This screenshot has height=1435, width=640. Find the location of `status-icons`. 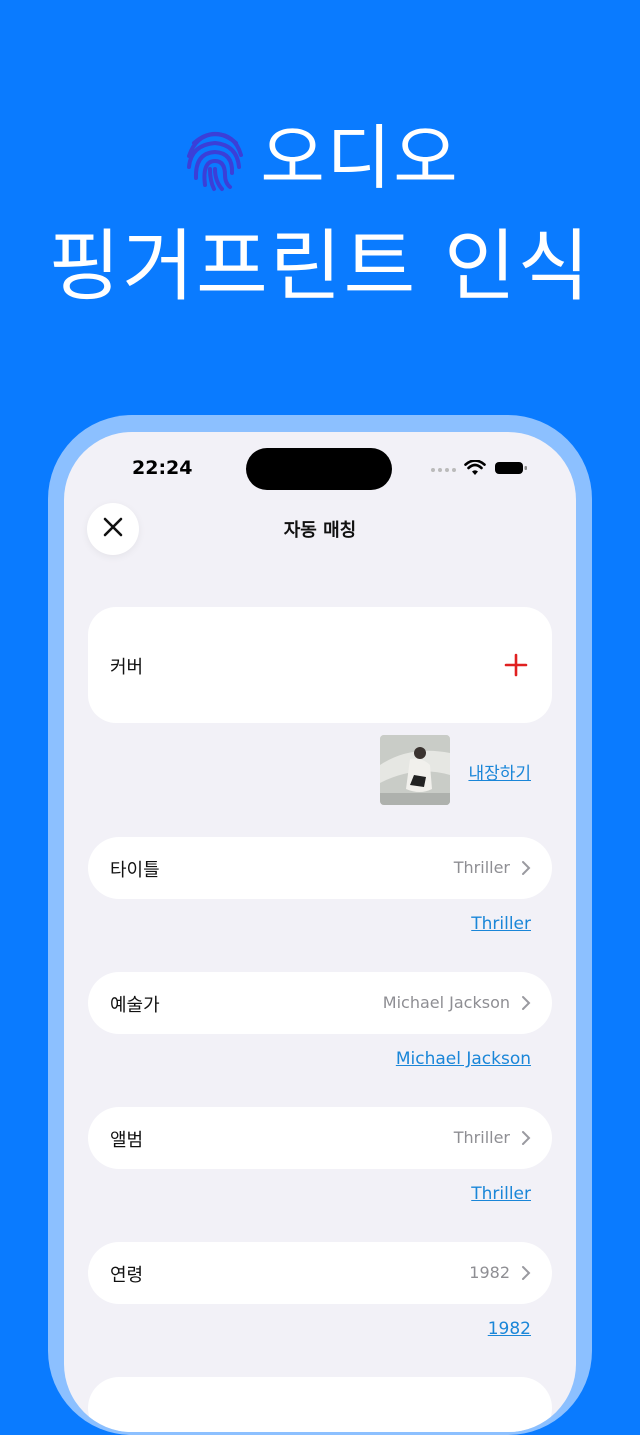

status-icons is located at coordinates (479, 469).